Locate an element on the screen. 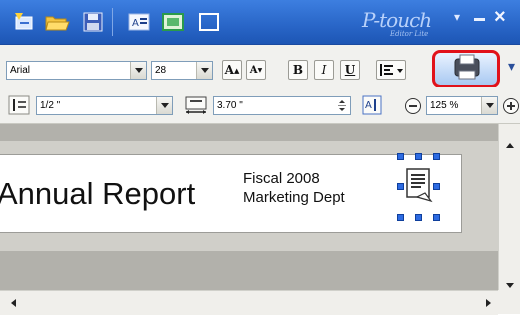 The height and width of the screenshot is (315, 520). font-size-value: 28 is located at coordinates (161, 70).